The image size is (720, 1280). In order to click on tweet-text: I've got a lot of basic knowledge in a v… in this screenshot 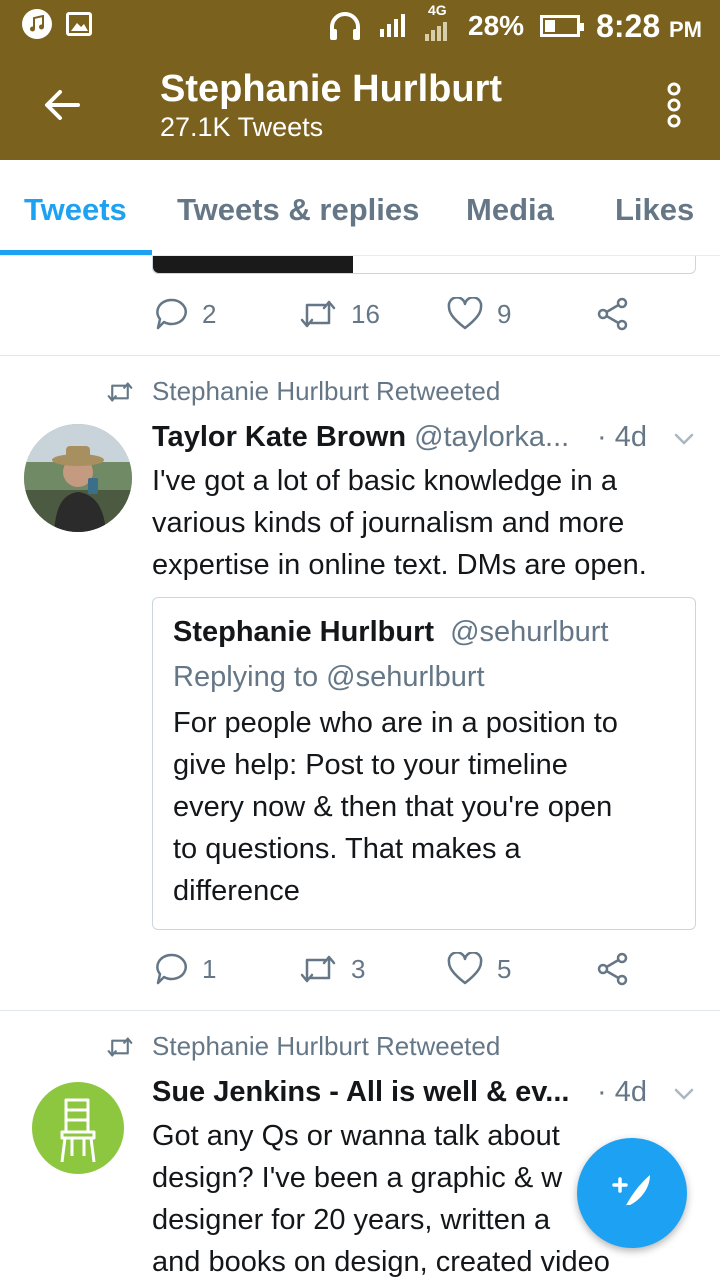, I will do `click(426, 523)`.